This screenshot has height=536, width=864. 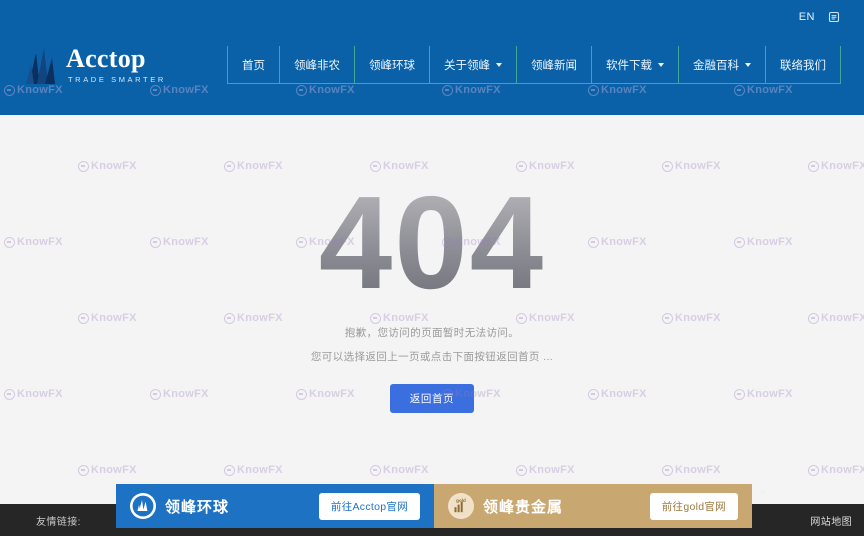 What do you see at coordinates (461, 506) in the screenshot?
I see `gold-circle-icon: gold` at bounding box center [461, 506].